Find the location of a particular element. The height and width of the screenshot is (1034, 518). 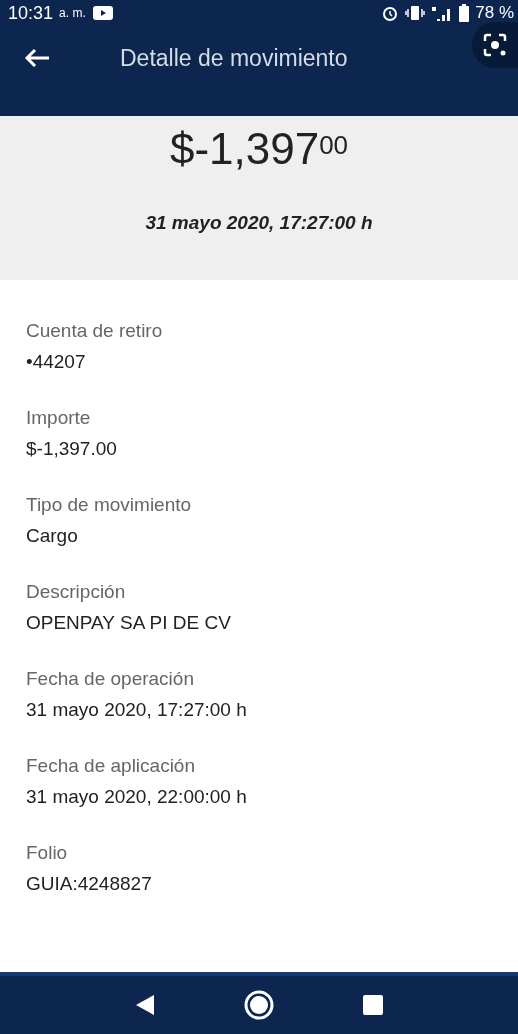

back-icon is located at coordinates (37, 58).